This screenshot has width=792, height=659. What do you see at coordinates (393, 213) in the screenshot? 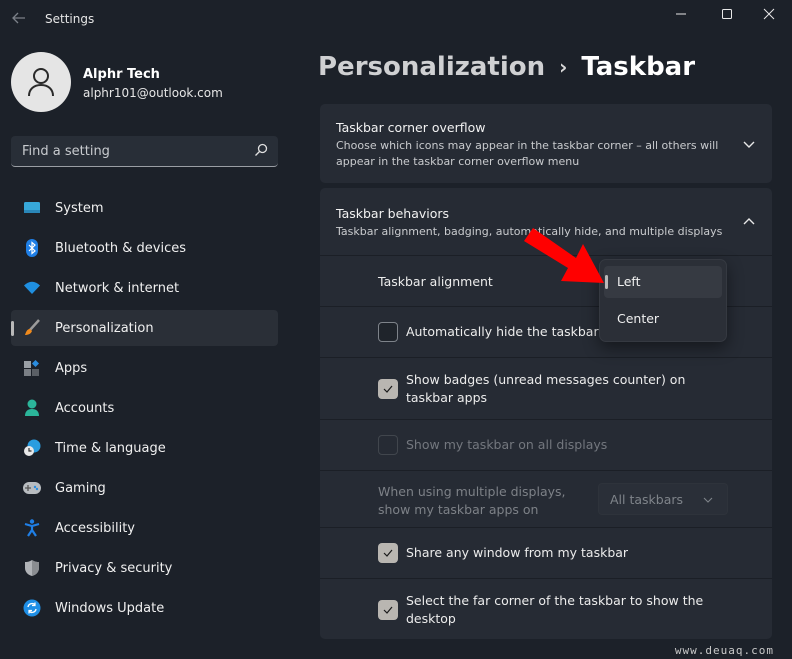
I see `card-title: Taskbar behaviors` at bounding box center [393, 213].